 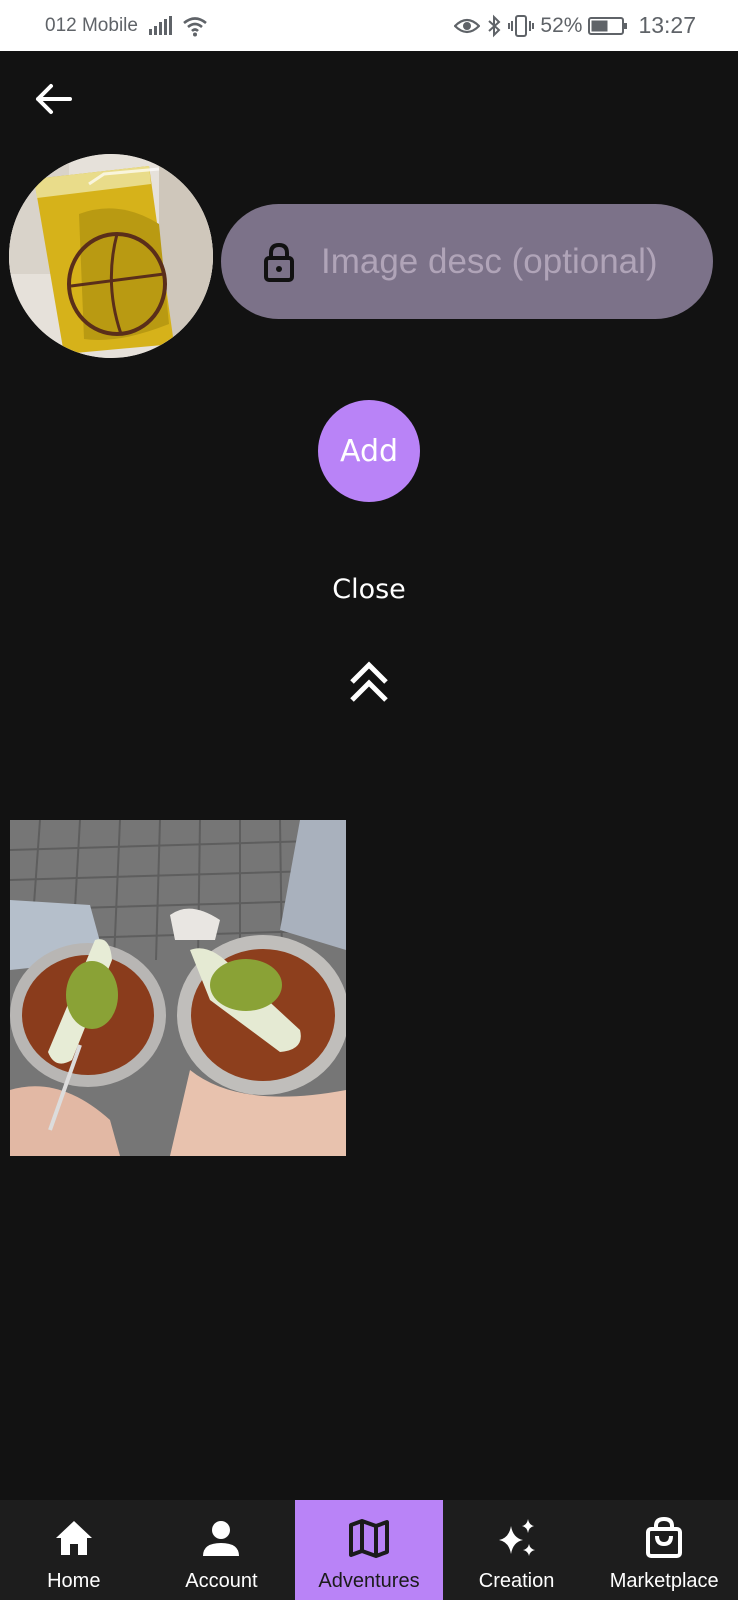 I want to click on person-icon, so click(x=221, y=1538).